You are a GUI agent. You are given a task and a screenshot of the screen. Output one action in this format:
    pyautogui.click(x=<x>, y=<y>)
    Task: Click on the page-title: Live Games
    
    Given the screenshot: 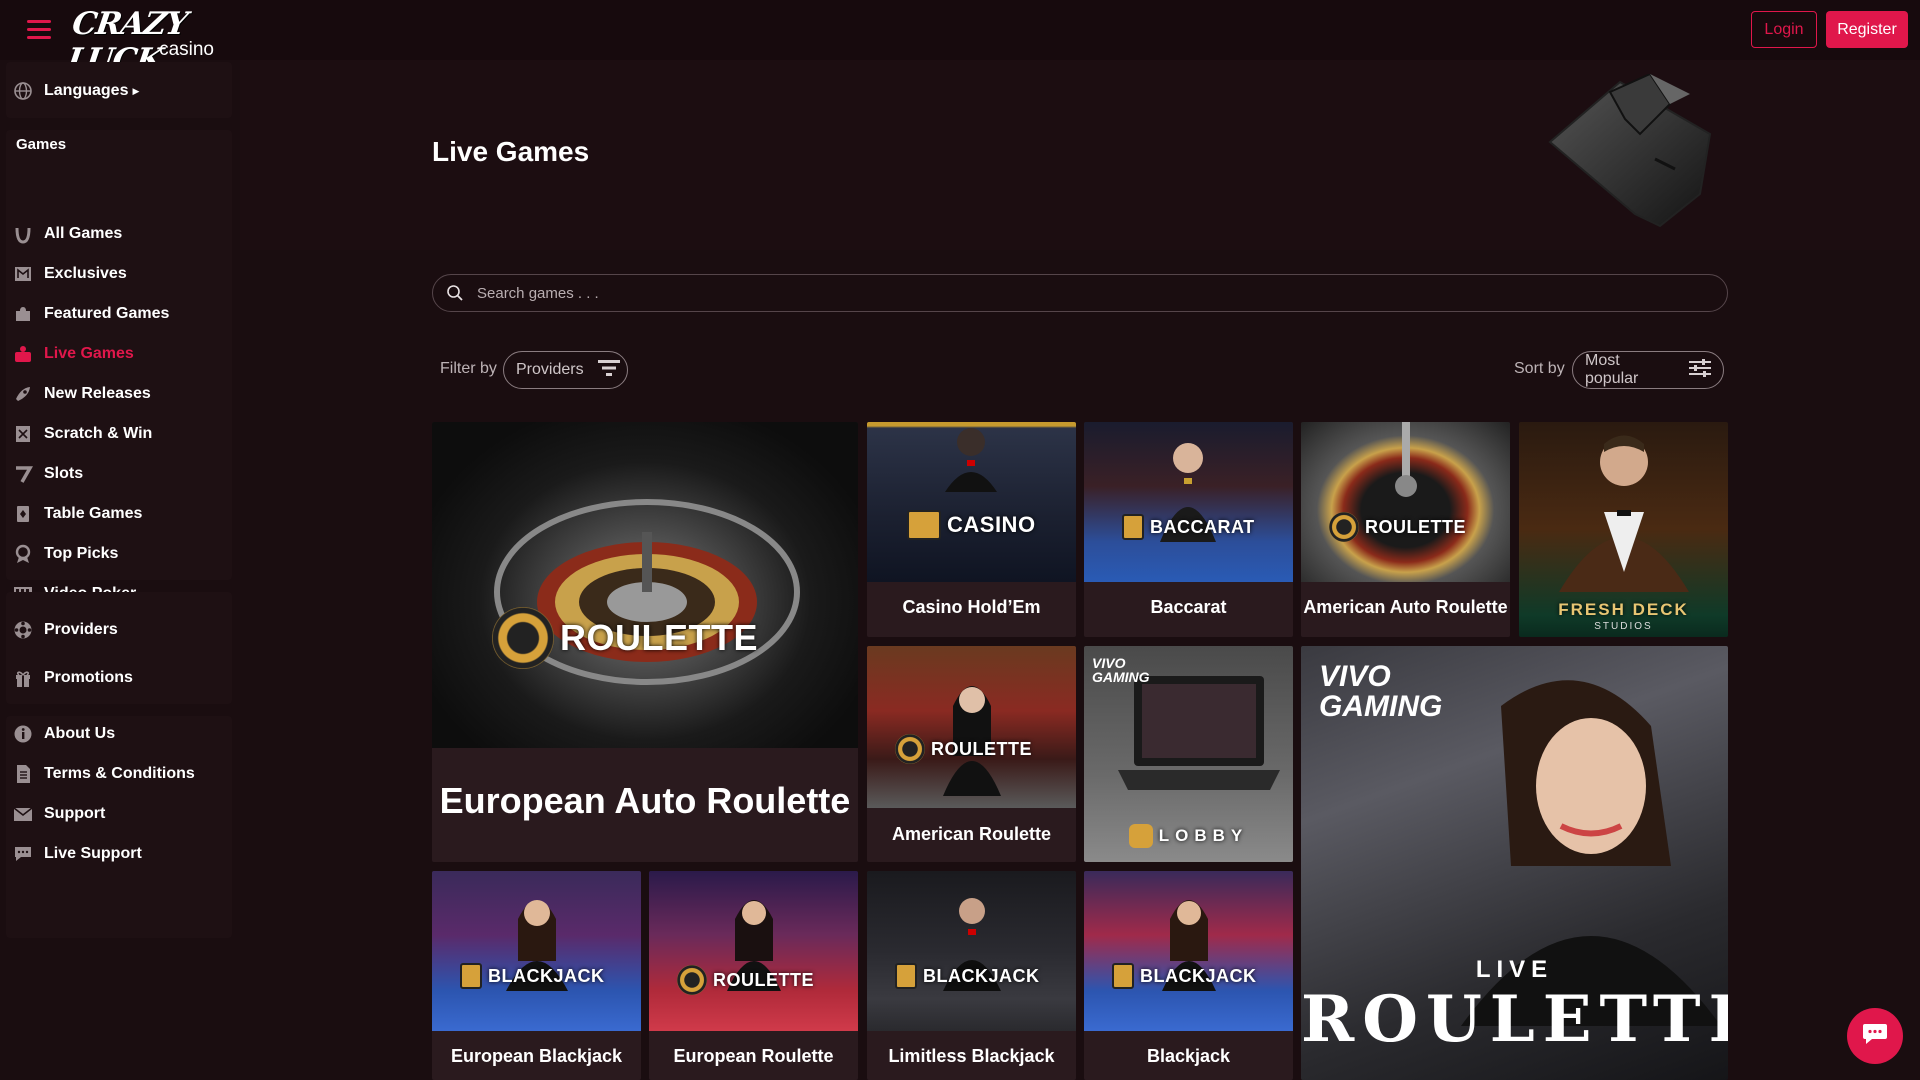 What is the action you would take?
    pyautogui.click(x=511, y=151)
    